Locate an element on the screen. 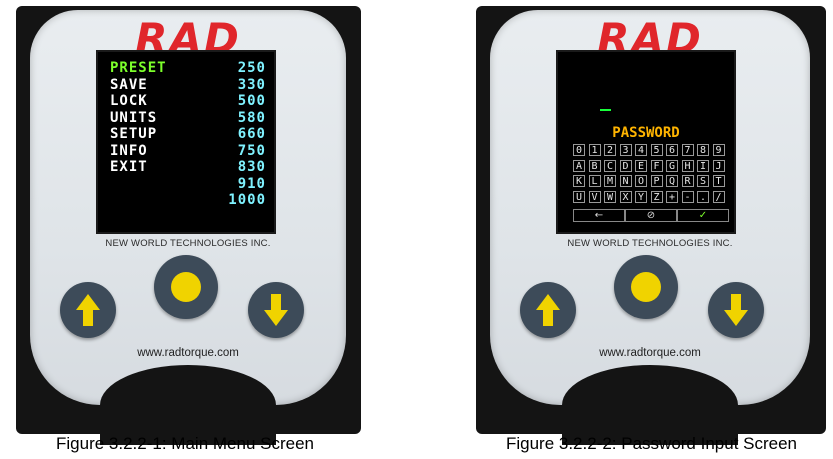 This screenshot has height=459, width=833. keyboard-key: M is located at coordinates (610, 181).